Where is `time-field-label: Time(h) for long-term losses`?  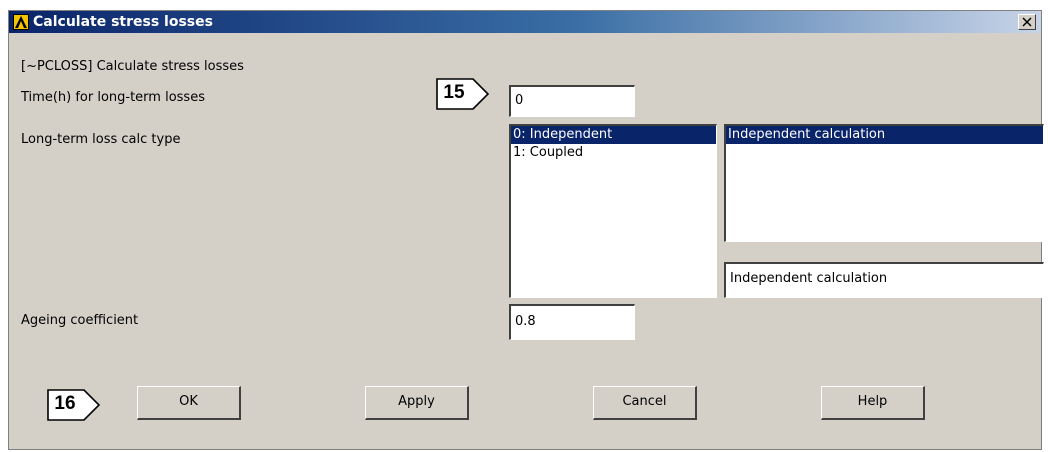 time-field-label: Time(h) for long-term losses is located at coordinates (113, 97).